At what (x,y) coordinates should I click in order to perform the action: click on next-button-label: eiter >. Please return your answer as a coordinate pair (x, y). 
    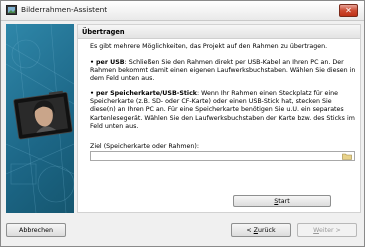
    Looking at the image, I should click on (330, 230).